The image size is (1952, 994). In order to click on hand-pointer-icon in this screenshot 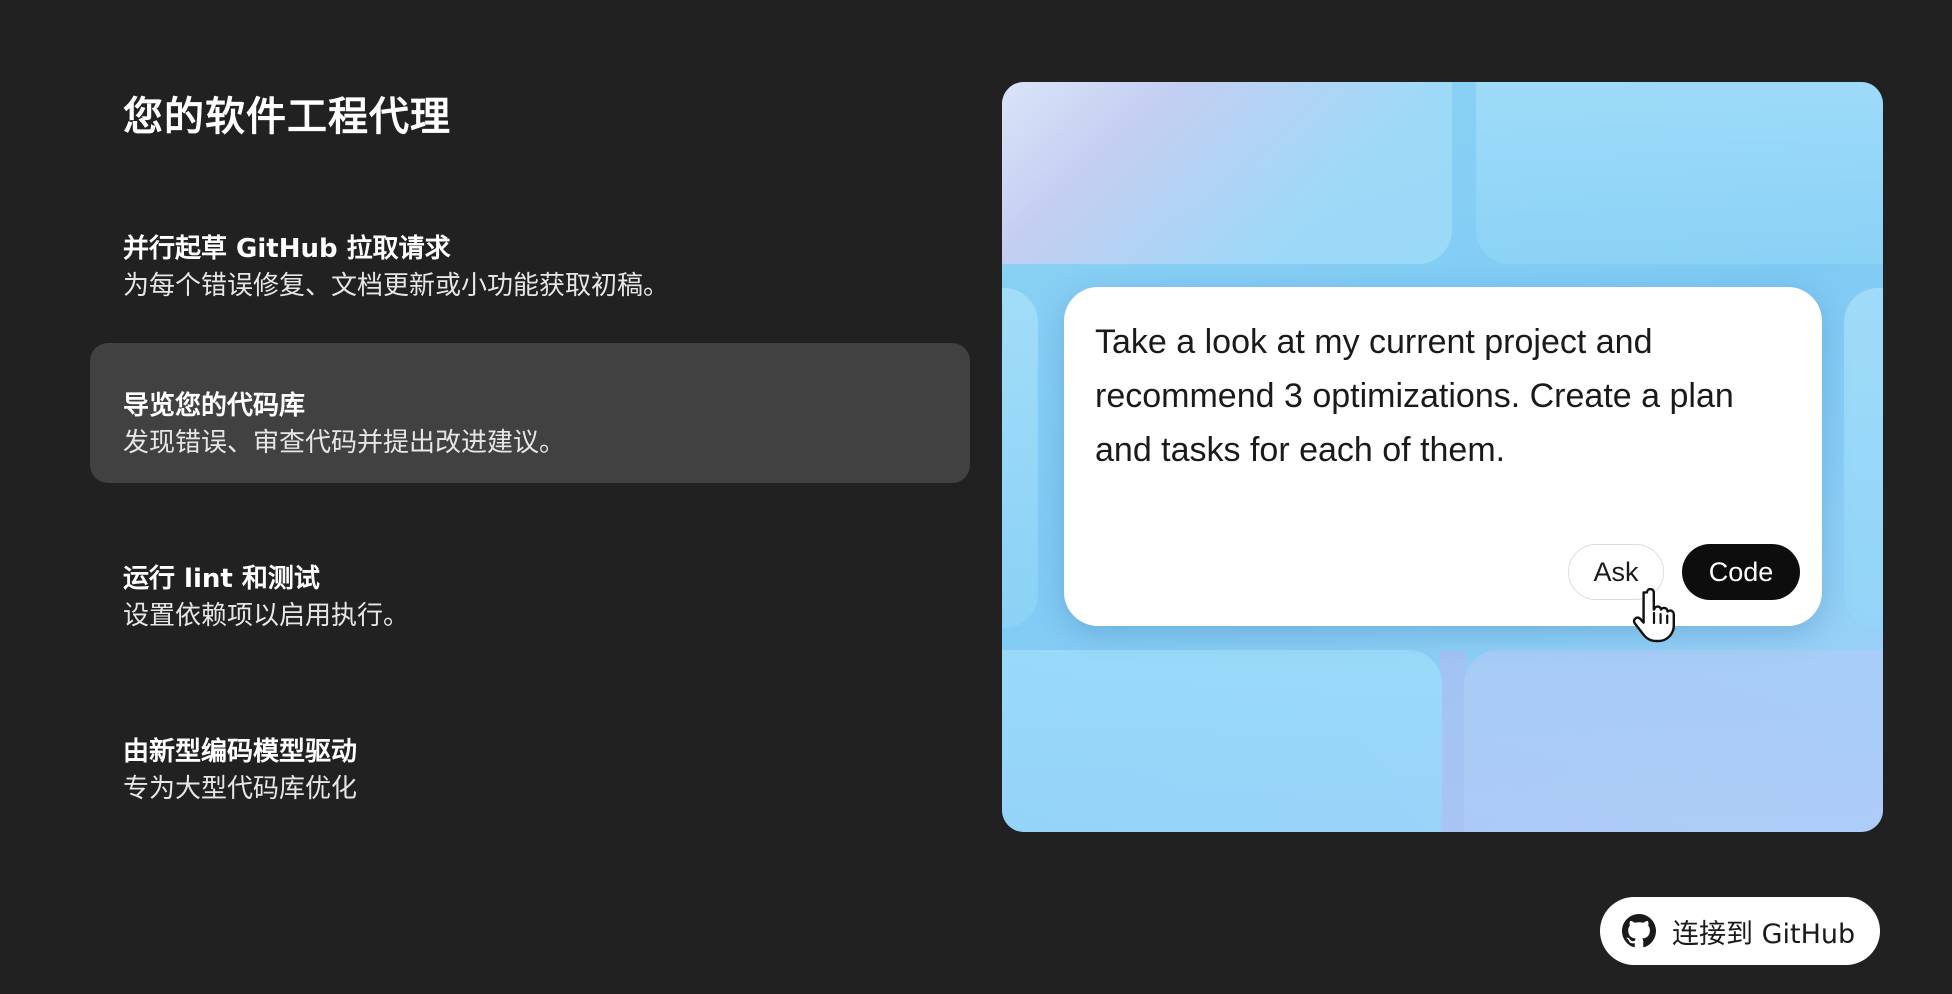, I will do `click(1653, 615)`.